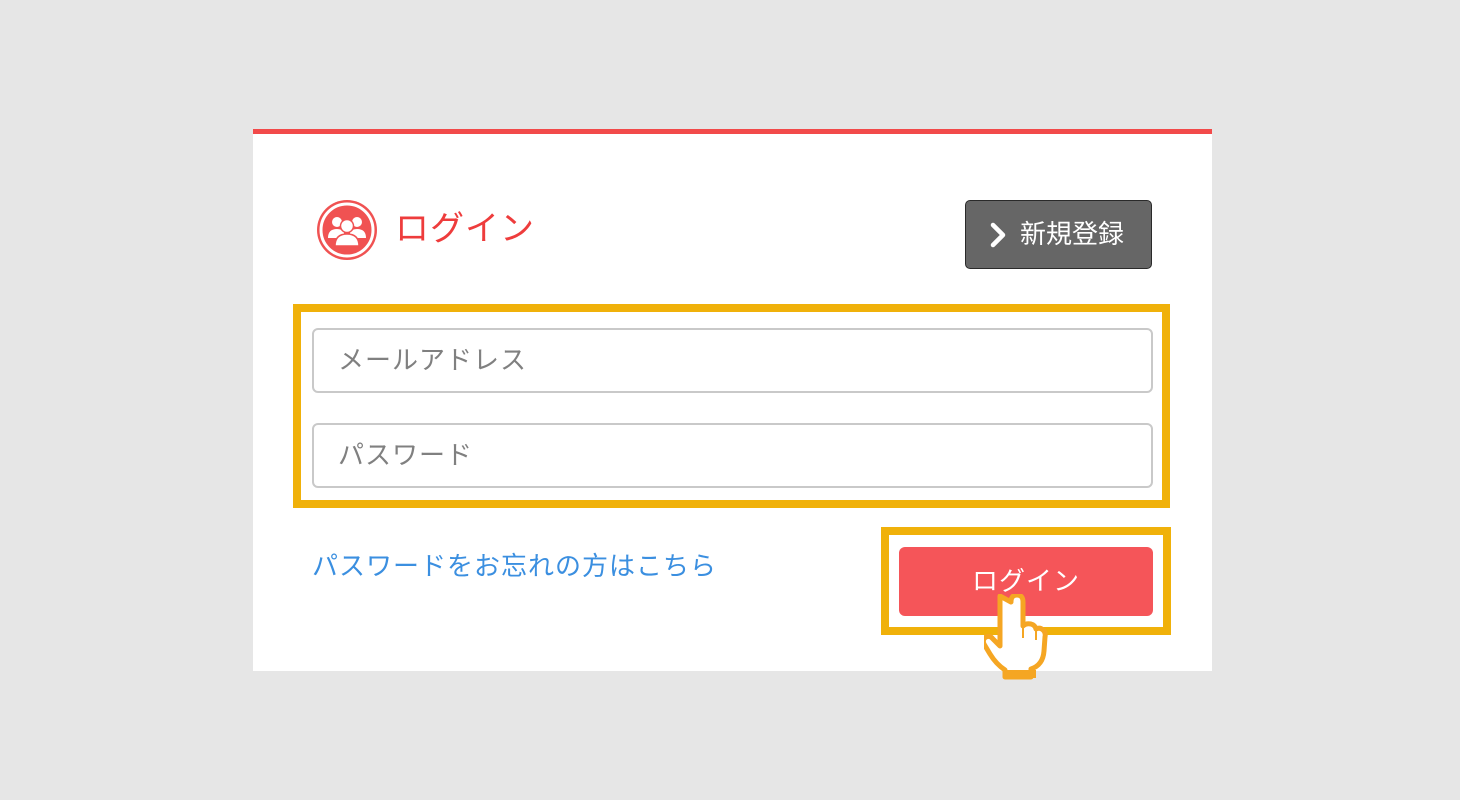 This screenshot has height=800, width=1460. I want to click on login-button: ログイン, so click(1026, 581).